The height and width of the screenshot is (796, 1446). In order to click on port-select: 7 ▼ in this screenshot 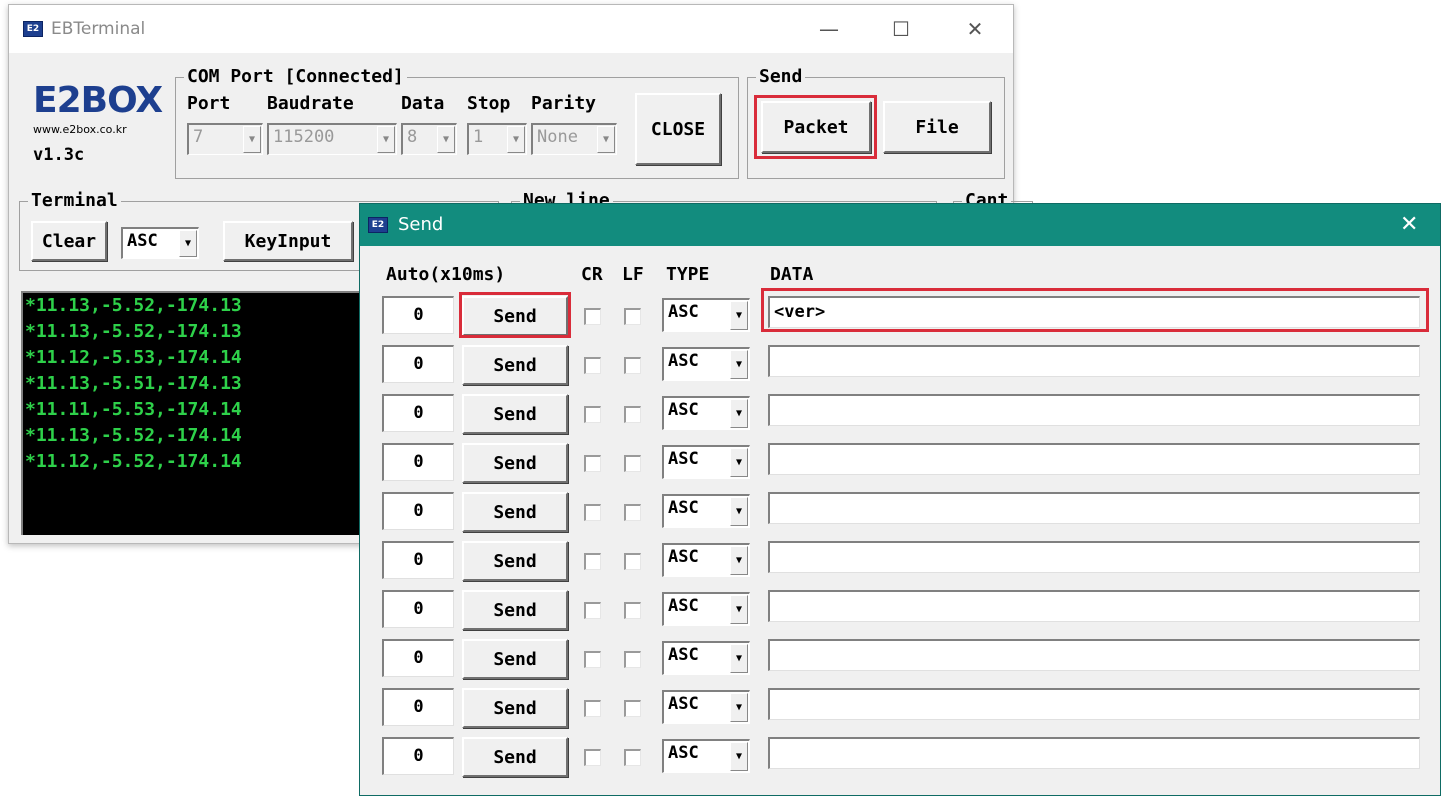, I will do `click(225, 139)`.